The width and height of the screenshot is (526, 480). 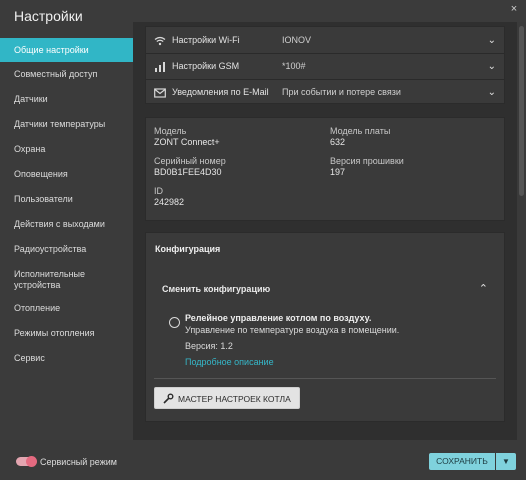 What do you see at coordinates (521, 231) in the screenshot?
I see `scrollbar` at bounding box center [521, 231].